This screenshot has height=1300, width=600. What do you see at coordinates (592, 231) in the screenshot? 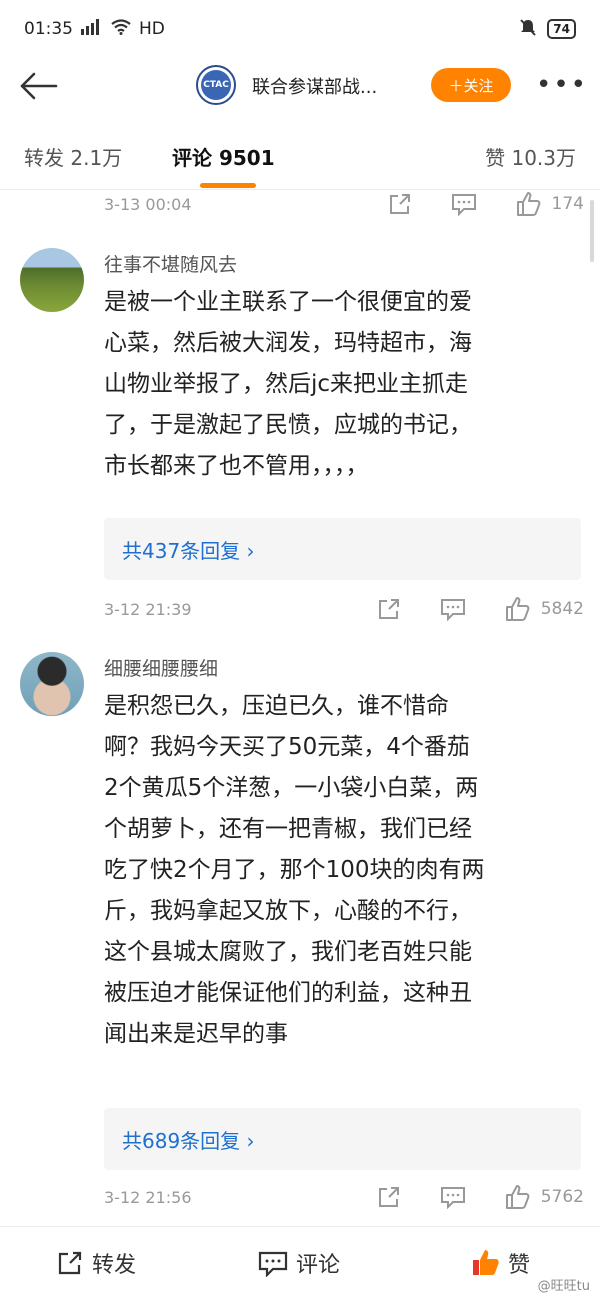
I see `scrollbar` at bounding box center [592, 231].